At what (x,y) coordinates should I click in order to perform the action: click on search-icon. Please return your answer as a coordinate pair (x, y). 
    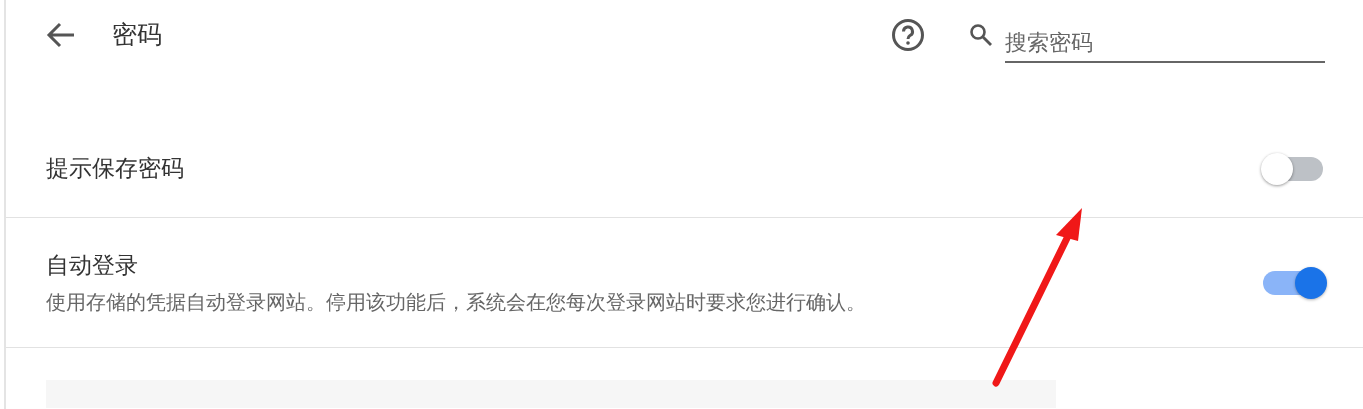
    Looking at the image, I should click on (981, 35).